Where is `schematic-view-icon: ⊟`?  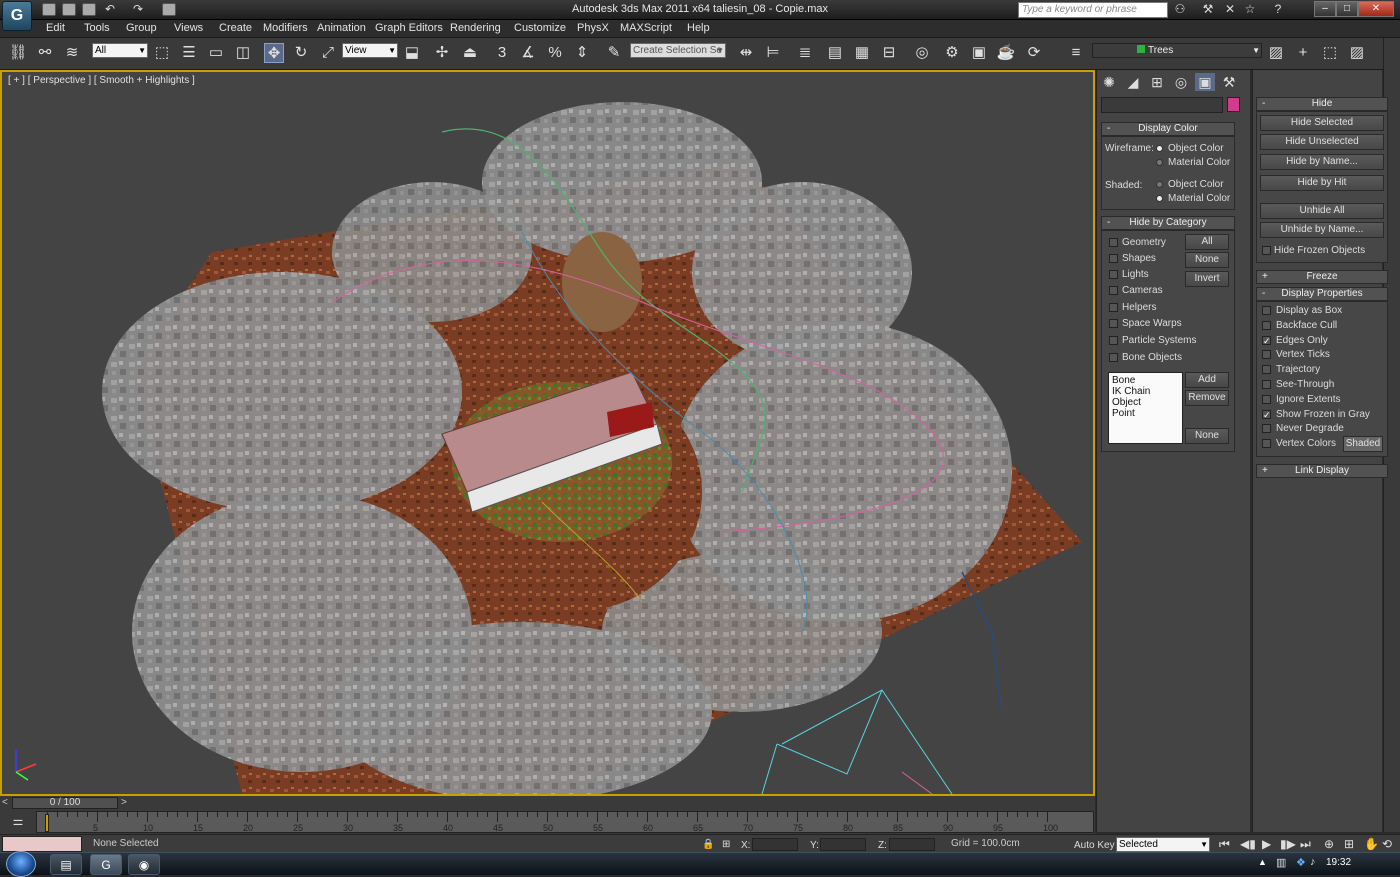
schematic-view-icon: ⊟ is located at coordinates (889, 53).